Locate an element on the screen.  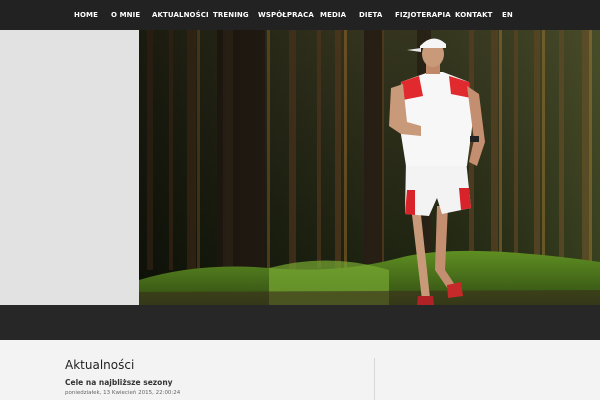
nav-item-trening: TRENING is located at coordinates (231, 15).